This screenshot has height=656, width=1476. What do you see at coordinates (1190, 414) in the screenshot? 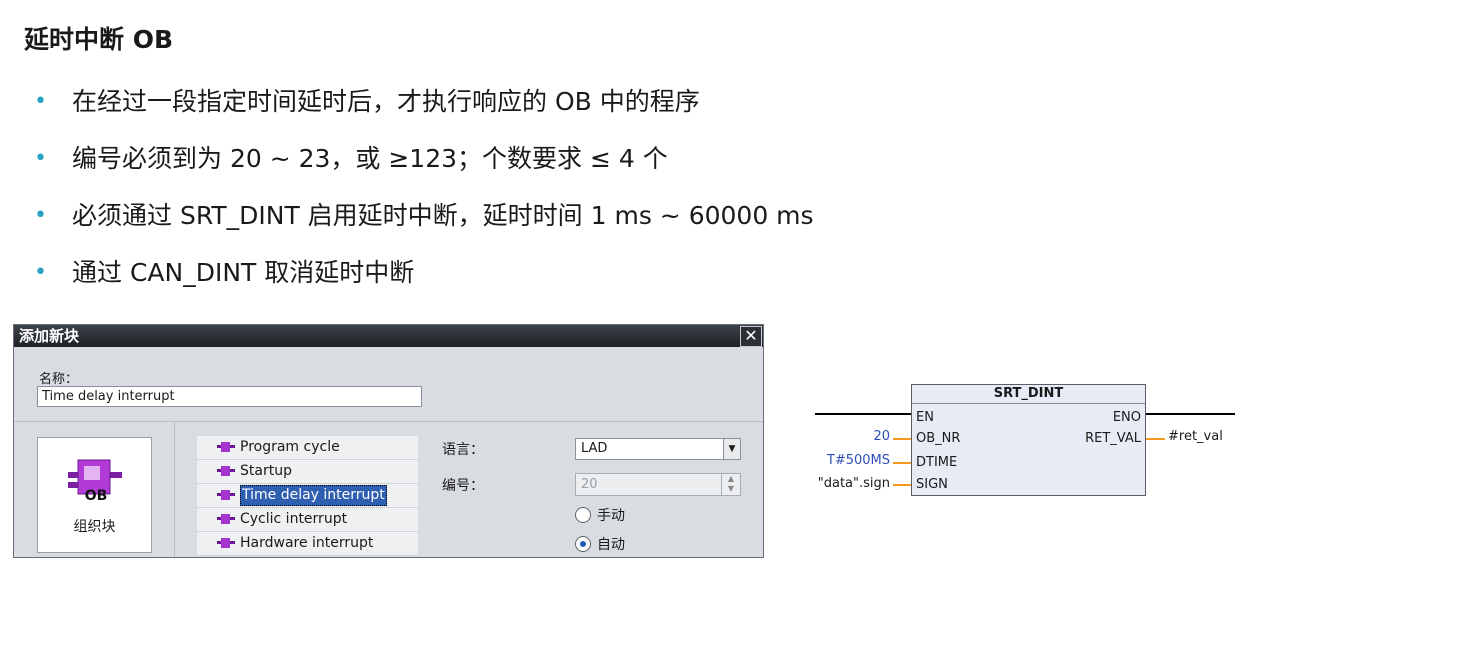
I see `power-rail-out` at bounding box center [1190, 414].